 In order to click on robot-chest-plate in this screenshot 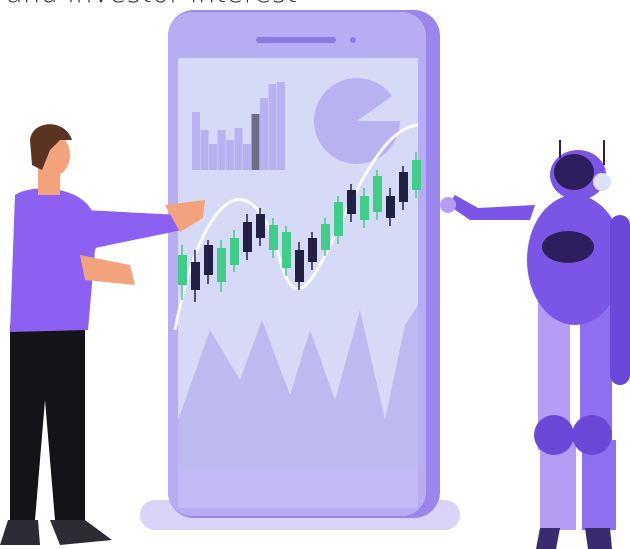, I will do `click(568, 247)`.